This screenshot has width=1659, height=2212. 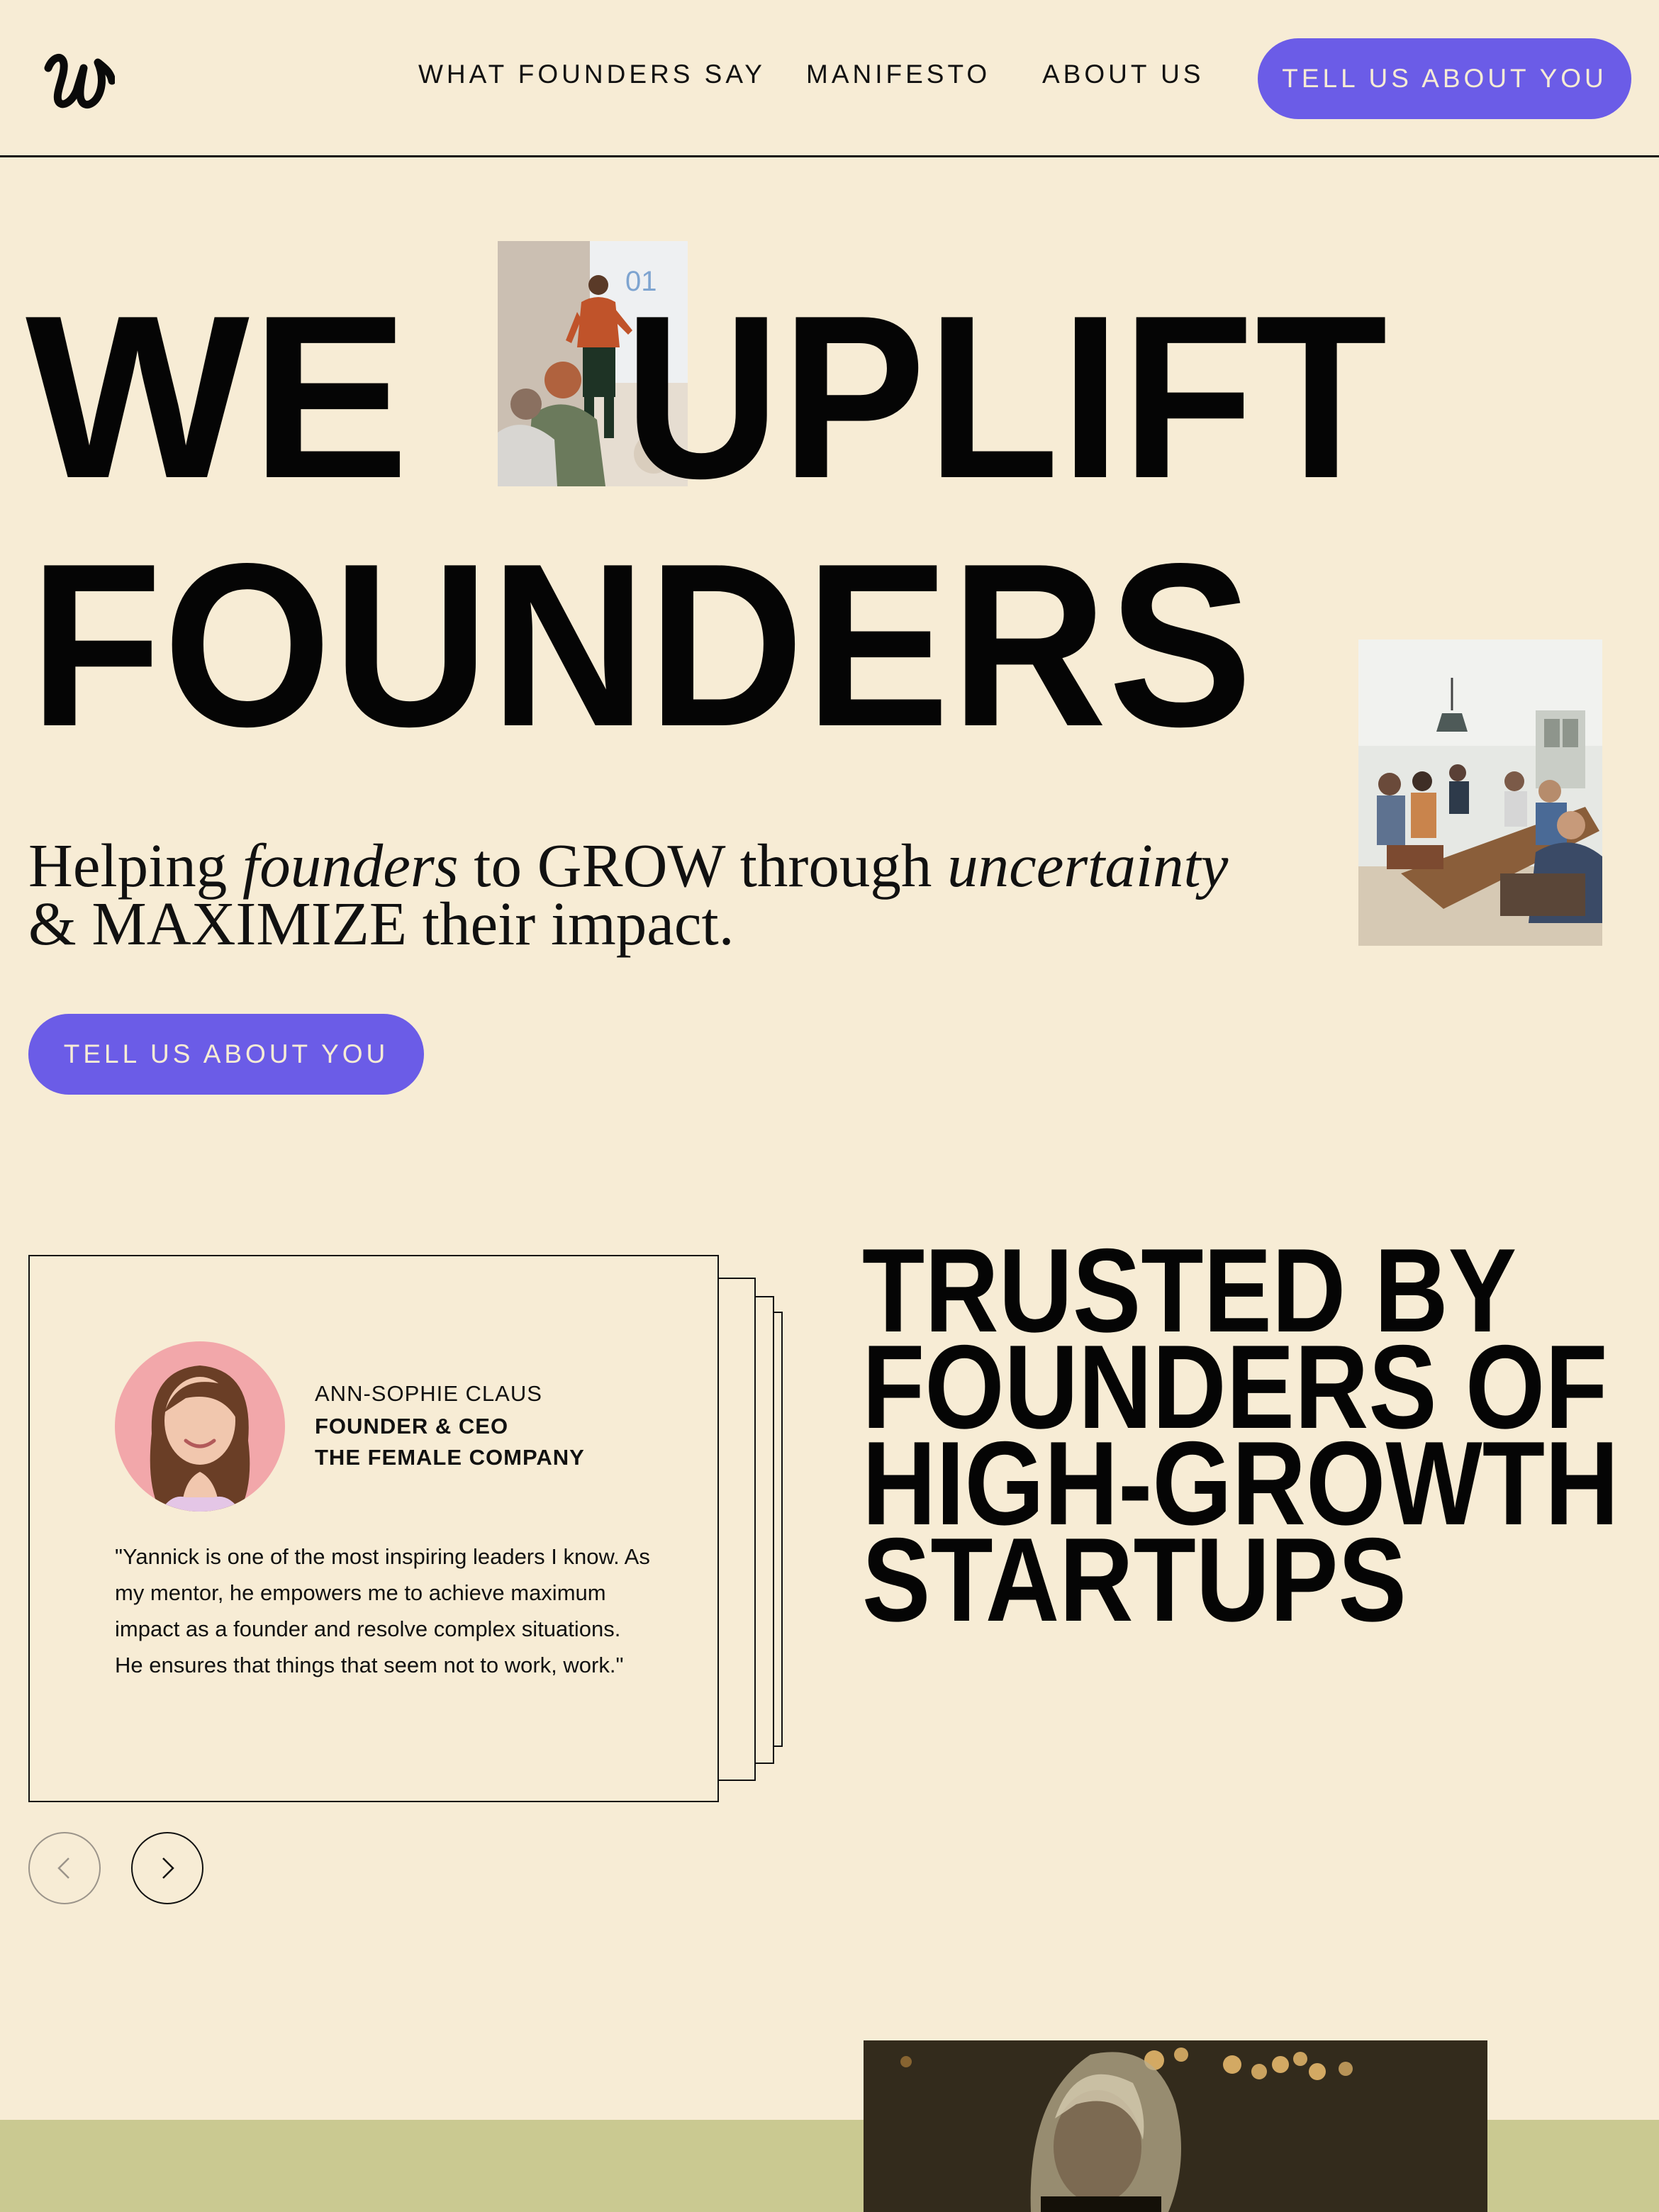 What do you see at coordinates (1088, 865) in the screenshot?
I see `tagline-emphasis-uncertainty: uncertainty` at bounding box center [1088, 865].